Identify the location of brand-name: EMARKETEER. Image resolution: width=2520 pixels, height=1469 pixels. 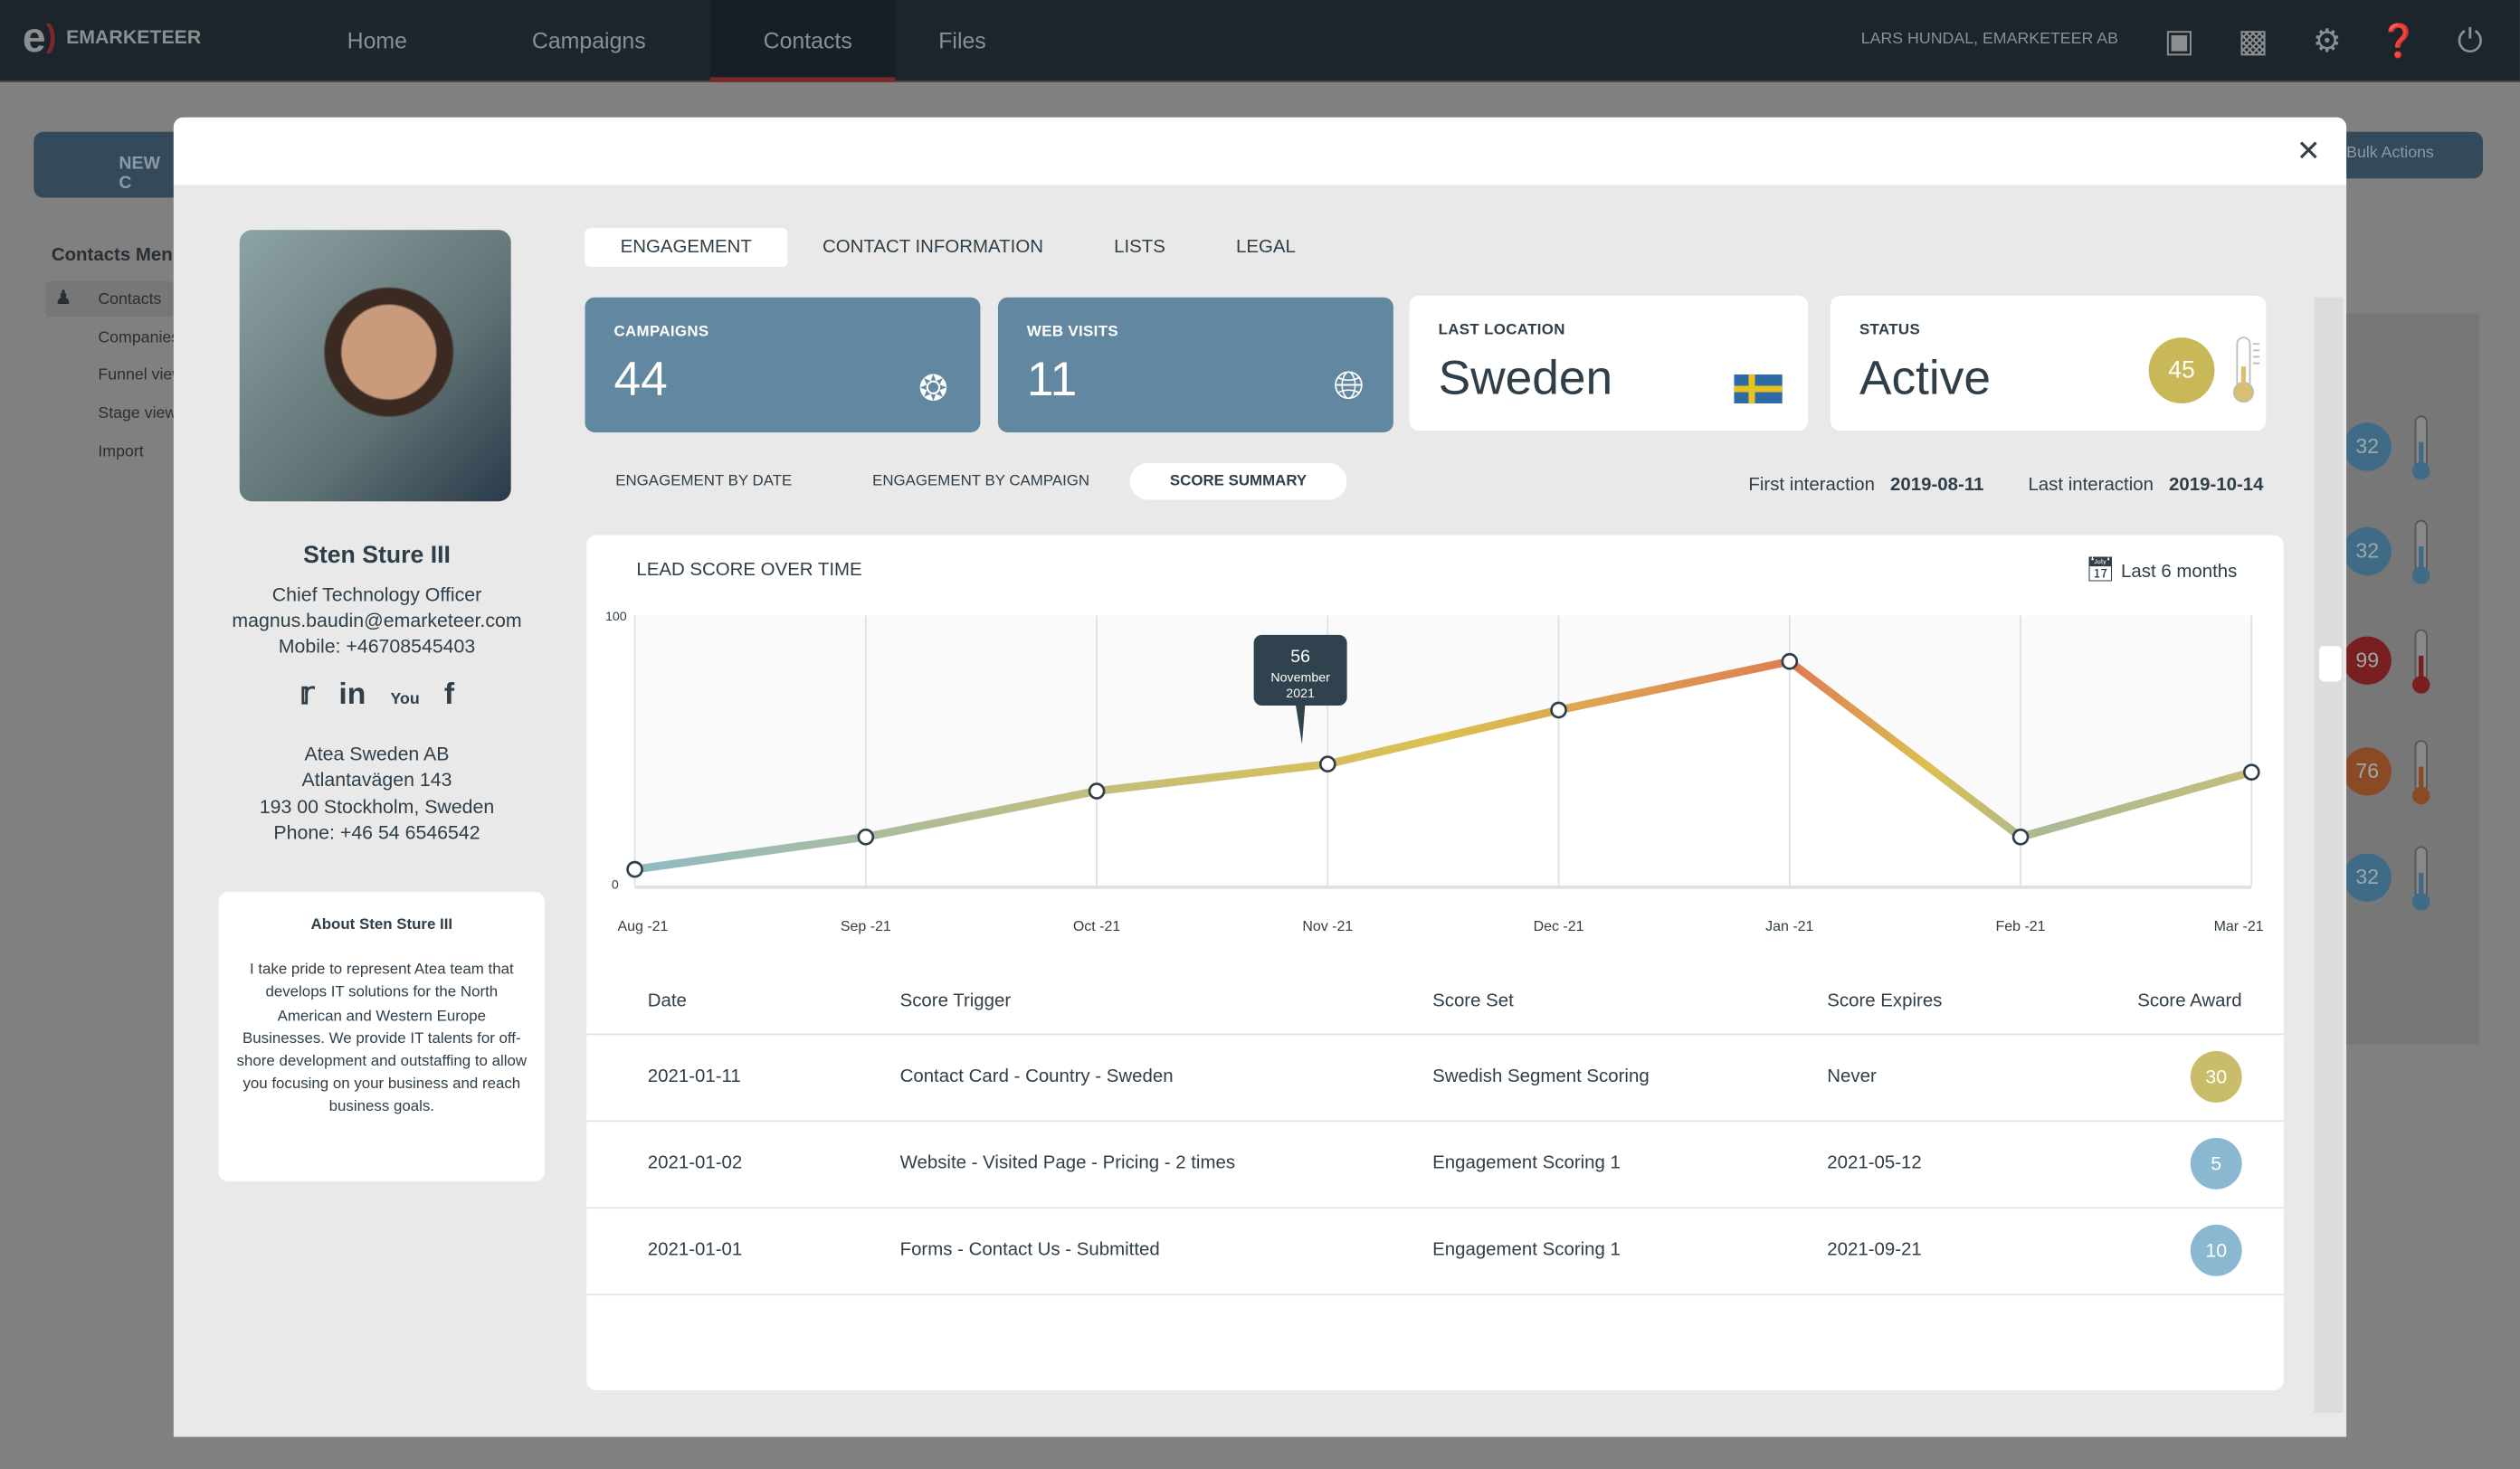
(134, 37).